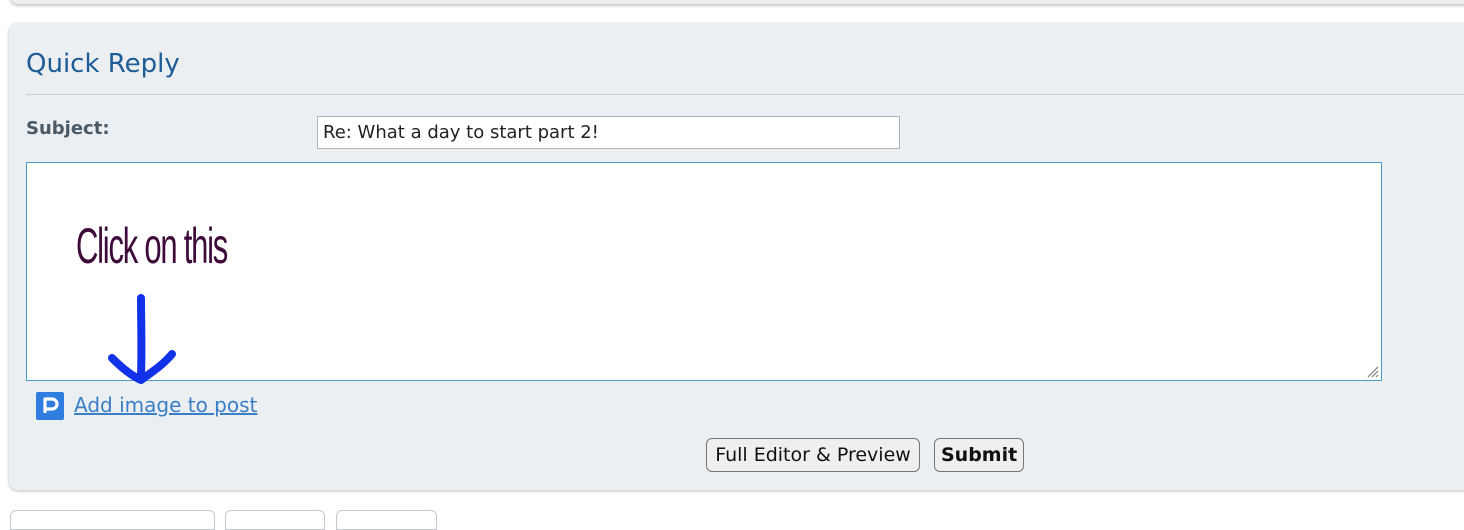 The height and width of the screenshot is (530, 1464). What do you see at coordinates (1373, 372) in the screenshot?
I see `resize-grip-icon` at bounding box center [1373, 372].